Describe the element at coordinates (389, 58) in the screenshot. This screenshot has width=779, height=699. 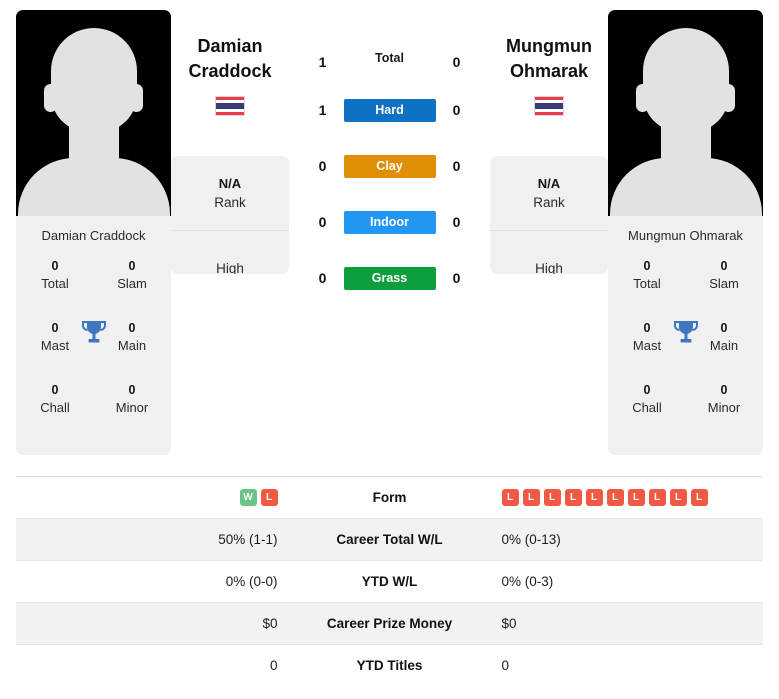
I see `surface-label-total: Total` at that location.